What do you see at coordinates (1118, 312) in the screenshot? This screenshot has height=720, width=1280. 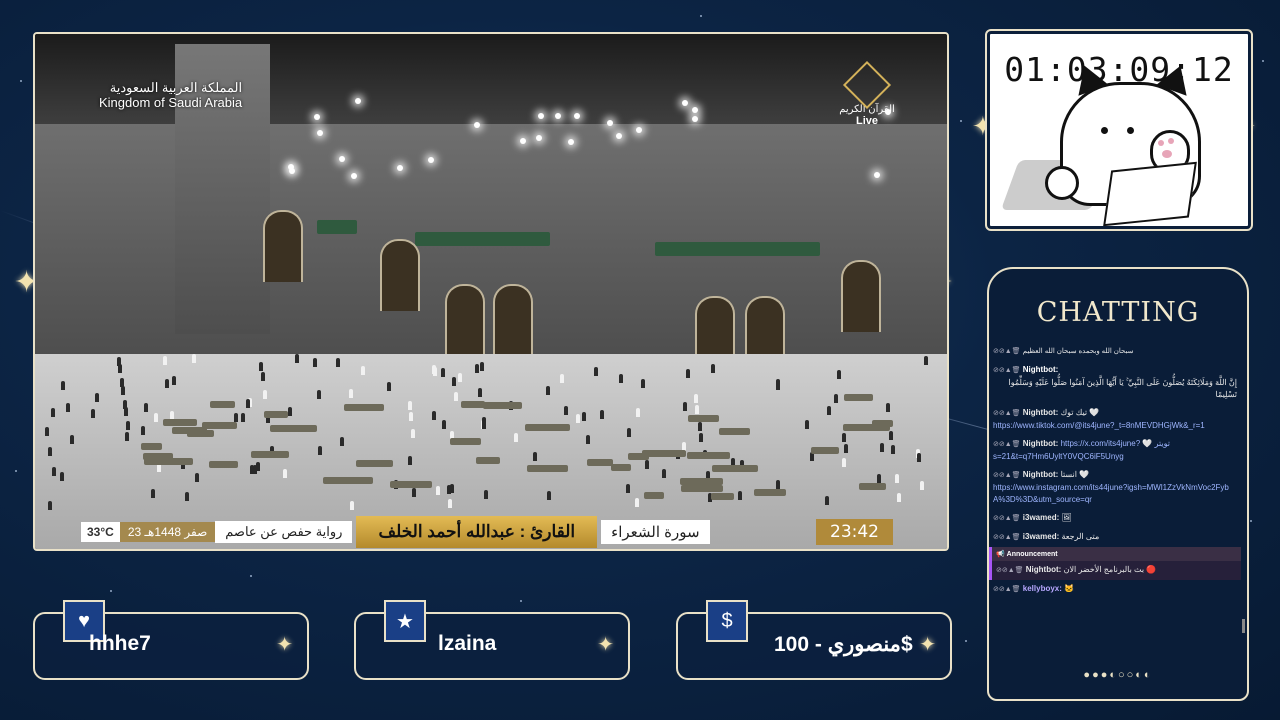 I see `chat-title: CHATTING` at bounding box center [1118, 312].